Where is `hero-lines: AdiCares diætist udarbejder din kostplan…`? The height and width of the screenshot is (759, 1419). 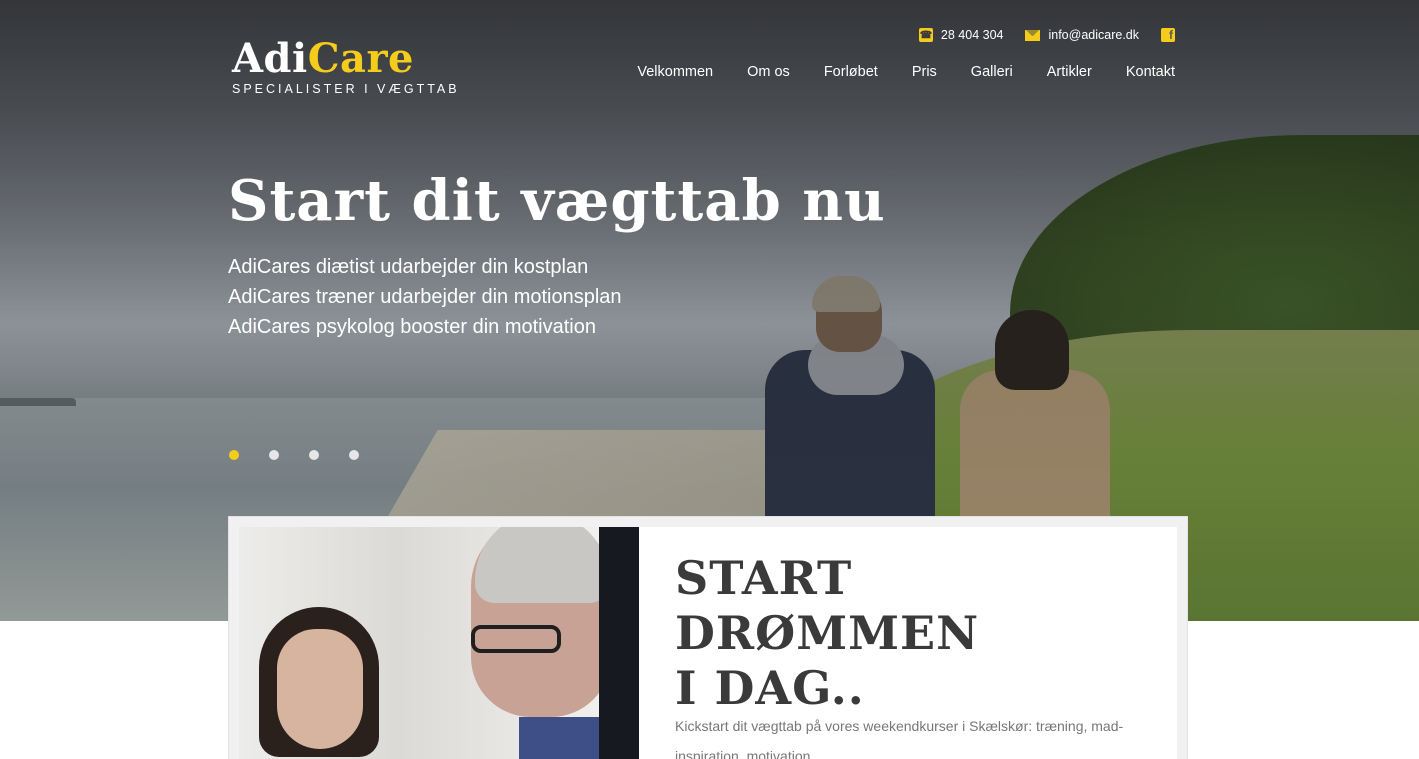
hero-lines: AdiCares diætist udarbejder din kostplan… is located at coordinates (425, 297).